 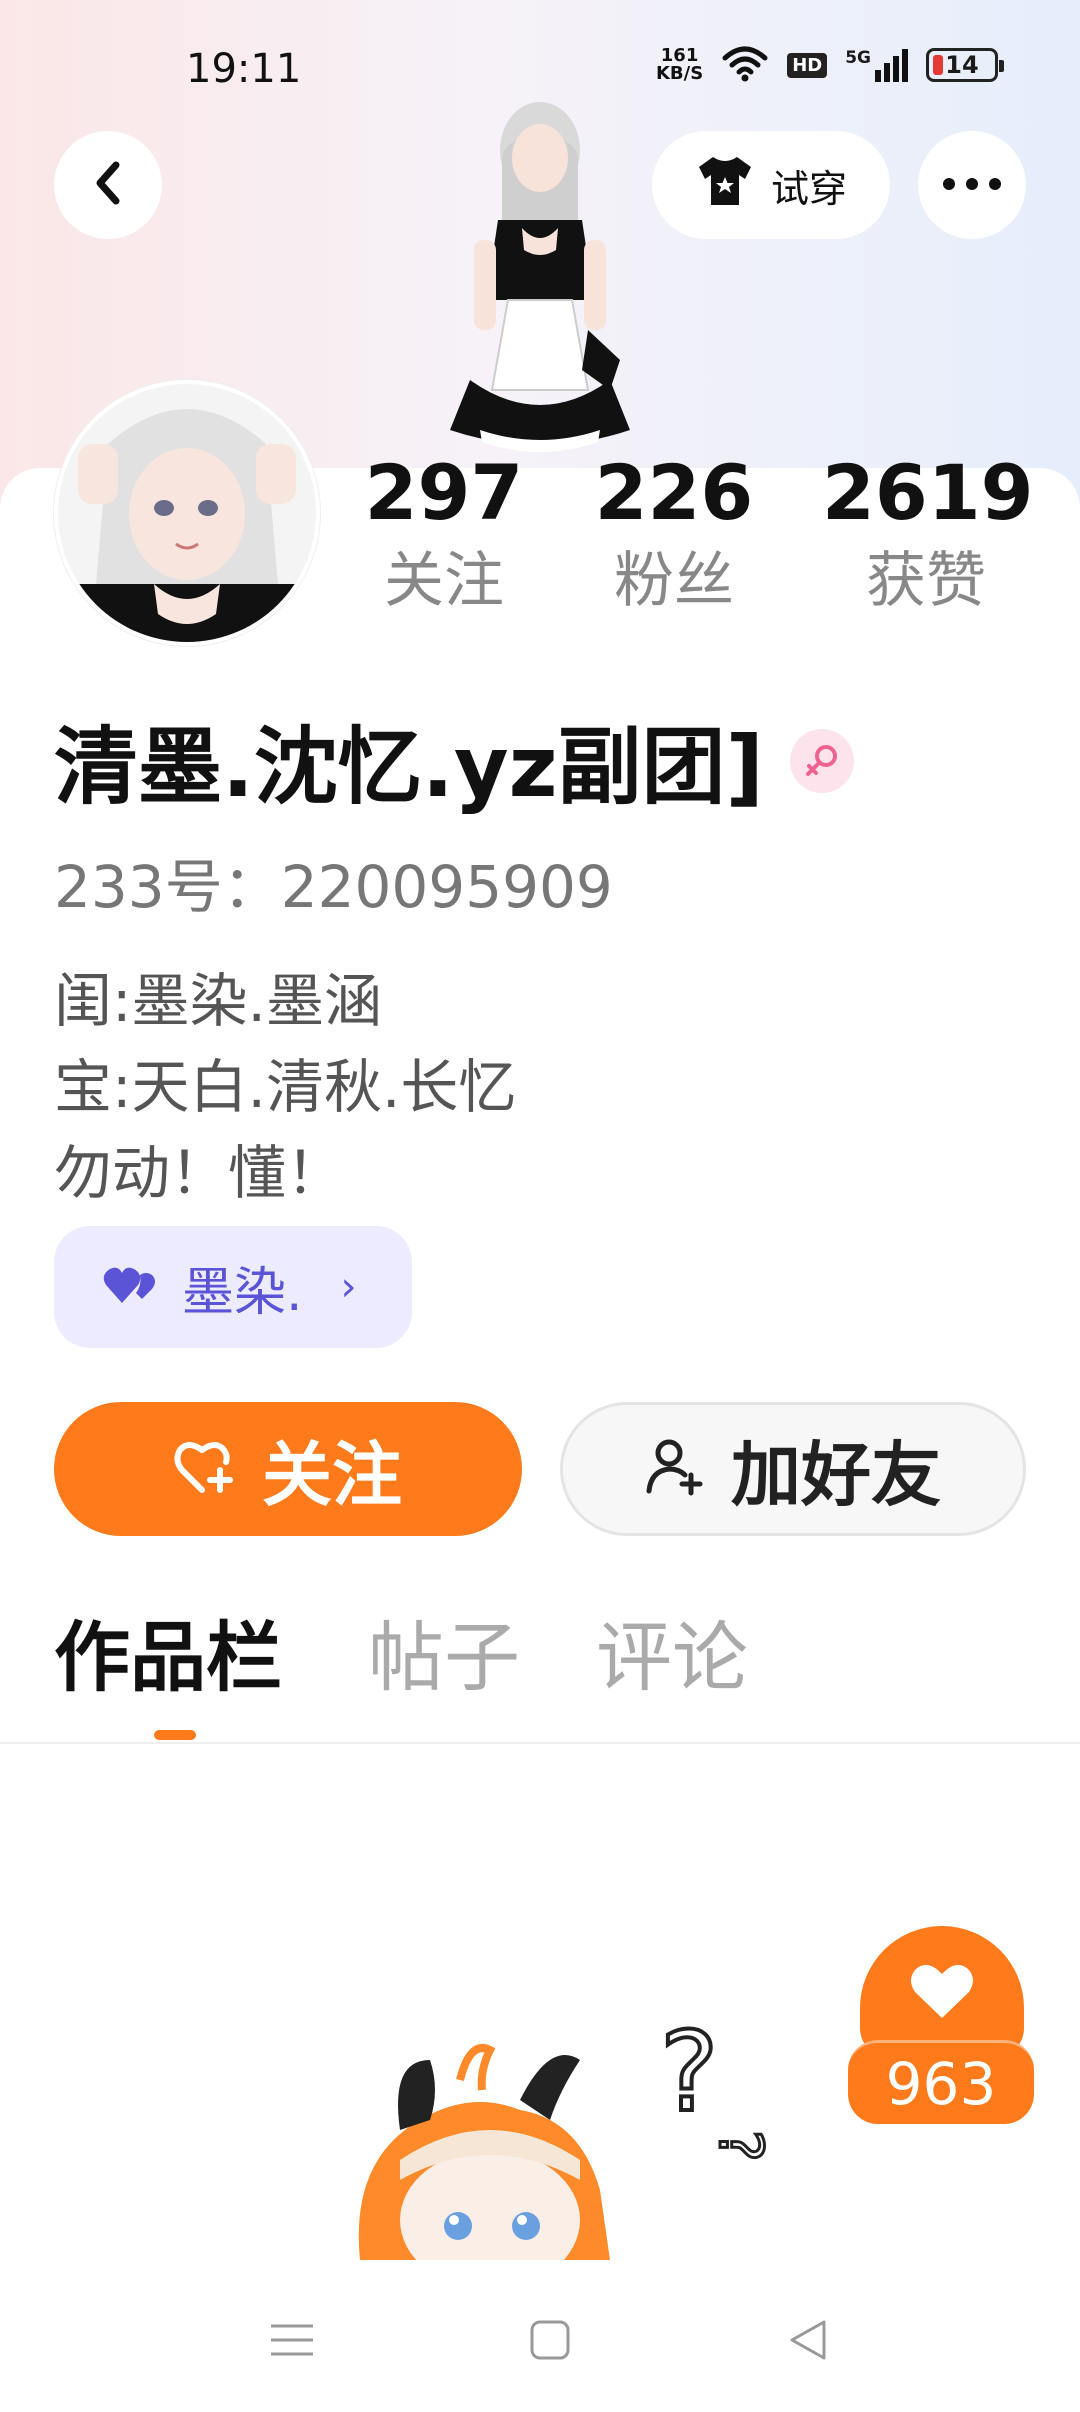 I want to click on bio-line: 勿动！懂！, so click(x=199, y=1173).